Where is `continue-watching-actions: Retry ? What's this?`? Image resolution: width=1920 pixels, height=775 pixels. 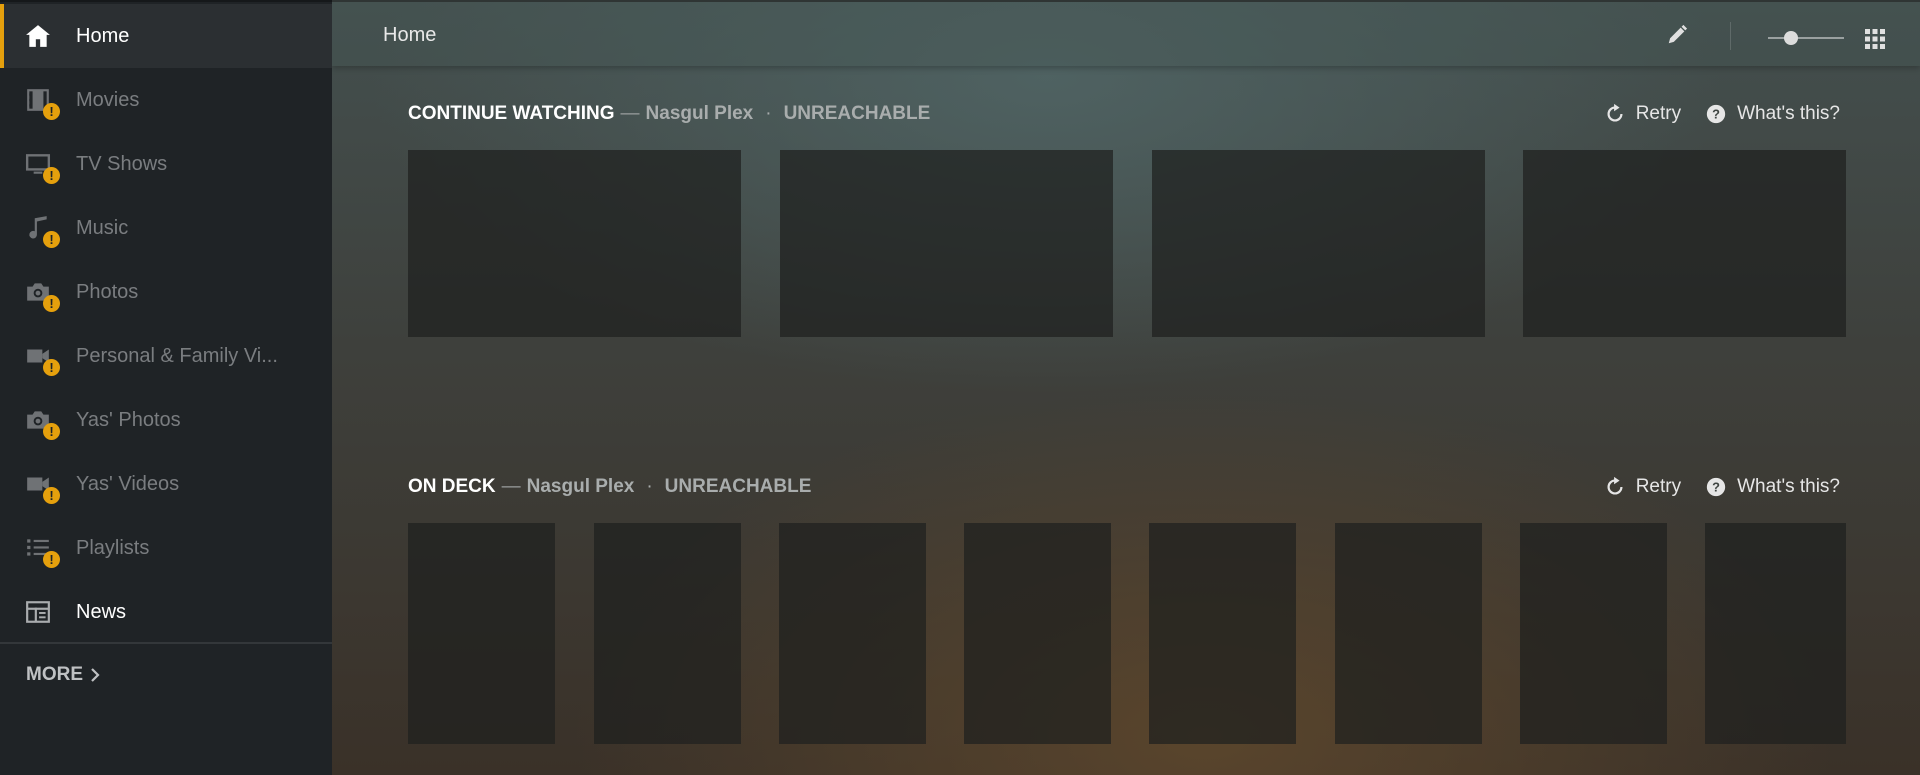
continue-watching-actions: Retry ? What's this? is located at coordinates (1722, 114).